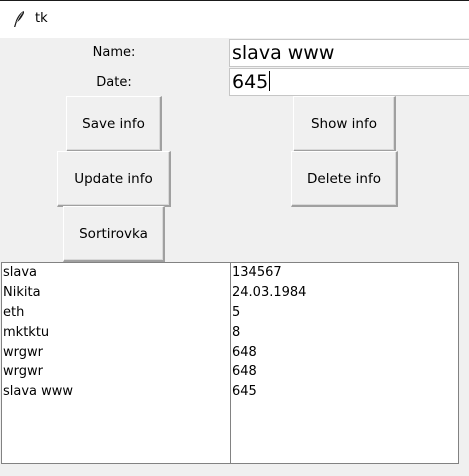 This screenshot has height=476, width=469. Describe the element at coordinates (344, 392) in the screenshot. I see `list-item: 645` at that location.